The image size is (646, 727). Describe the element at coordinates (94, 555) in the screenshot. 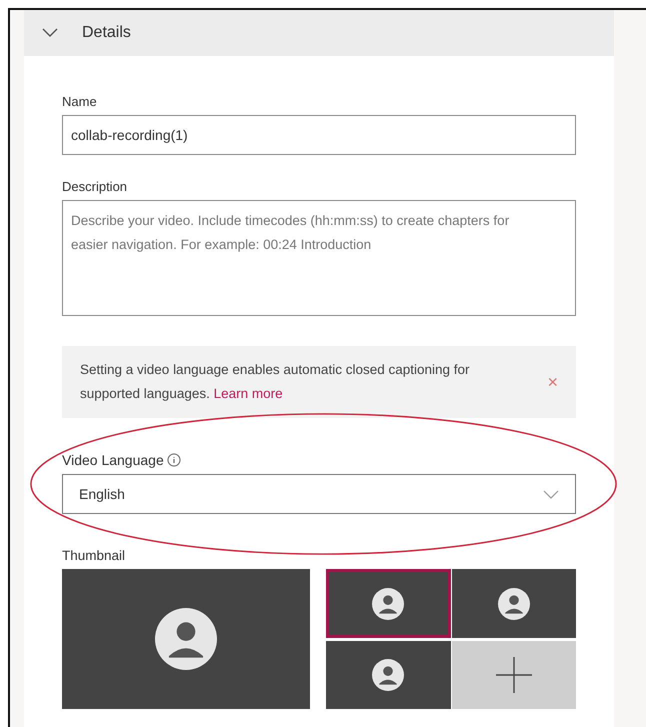

I see `thumbnail-label: Thumbnail` at that location.